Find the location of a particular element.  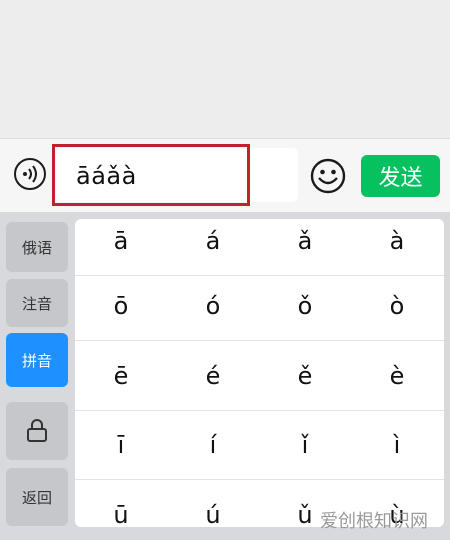

side-key-pinyin: 拼音 is located at coordinates (37, 360).